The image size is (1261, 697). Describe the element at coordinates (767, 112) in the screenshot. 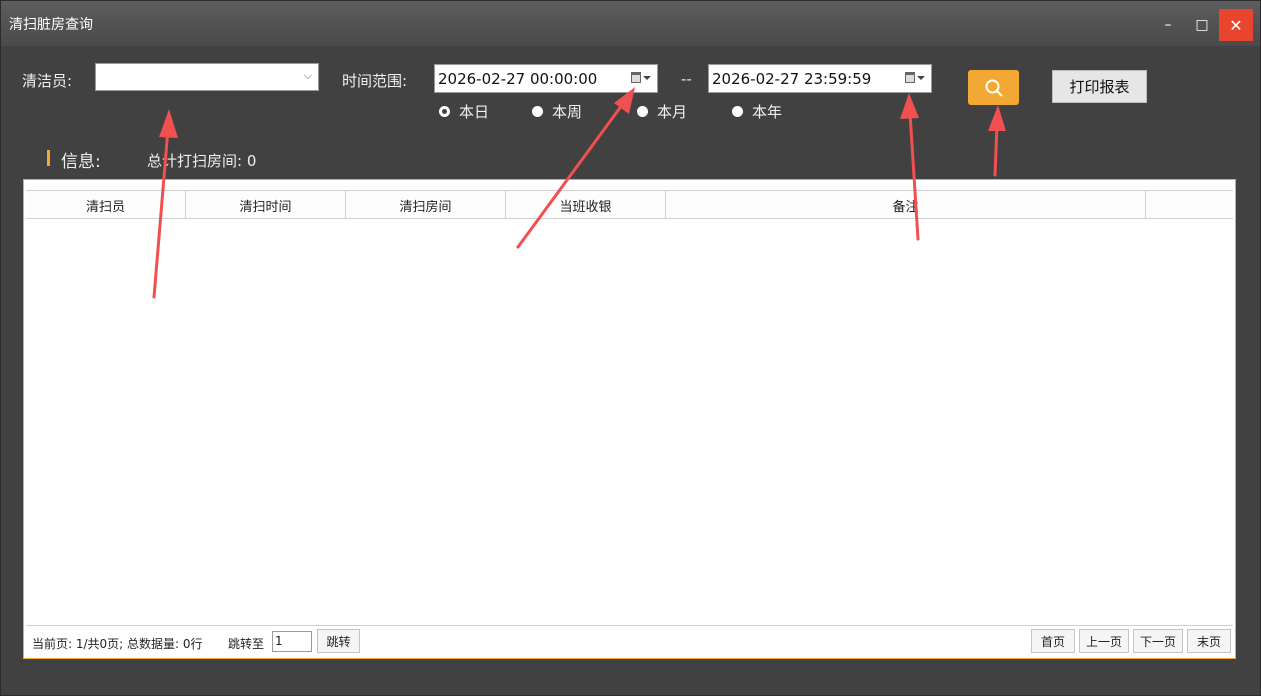

I see `radio-label: 本年` at that location.